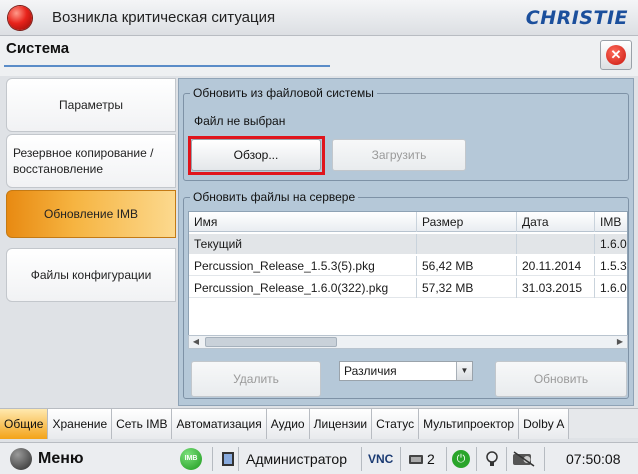 The width and height of the screenshot is (638, 474). I want to click on imb-status-icon: IMB, so click(191, 459).